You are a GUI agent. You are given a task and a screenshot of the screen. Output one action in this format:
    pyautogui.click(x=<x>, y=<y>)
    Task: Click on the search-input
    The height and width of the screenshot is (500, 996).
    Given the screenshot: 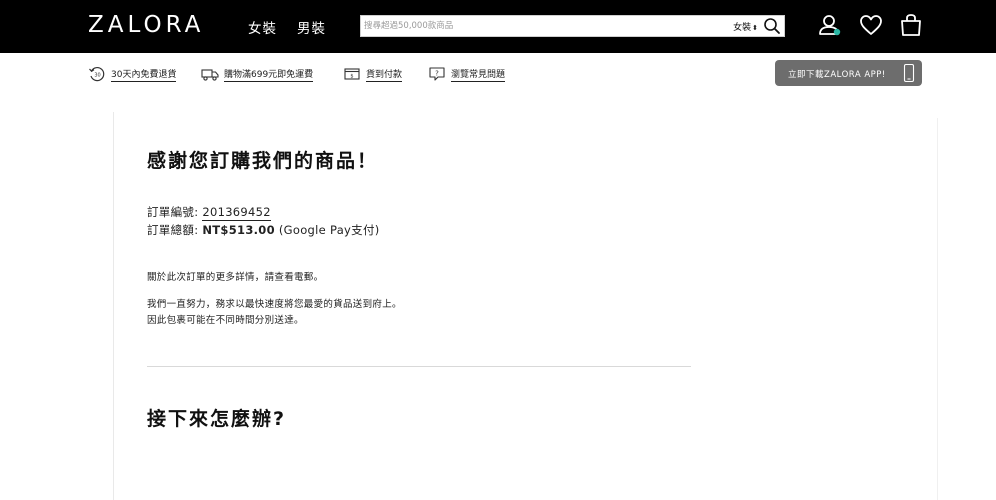 What is the action you would take?
    pyautogui.click(x=541, y=26)
    